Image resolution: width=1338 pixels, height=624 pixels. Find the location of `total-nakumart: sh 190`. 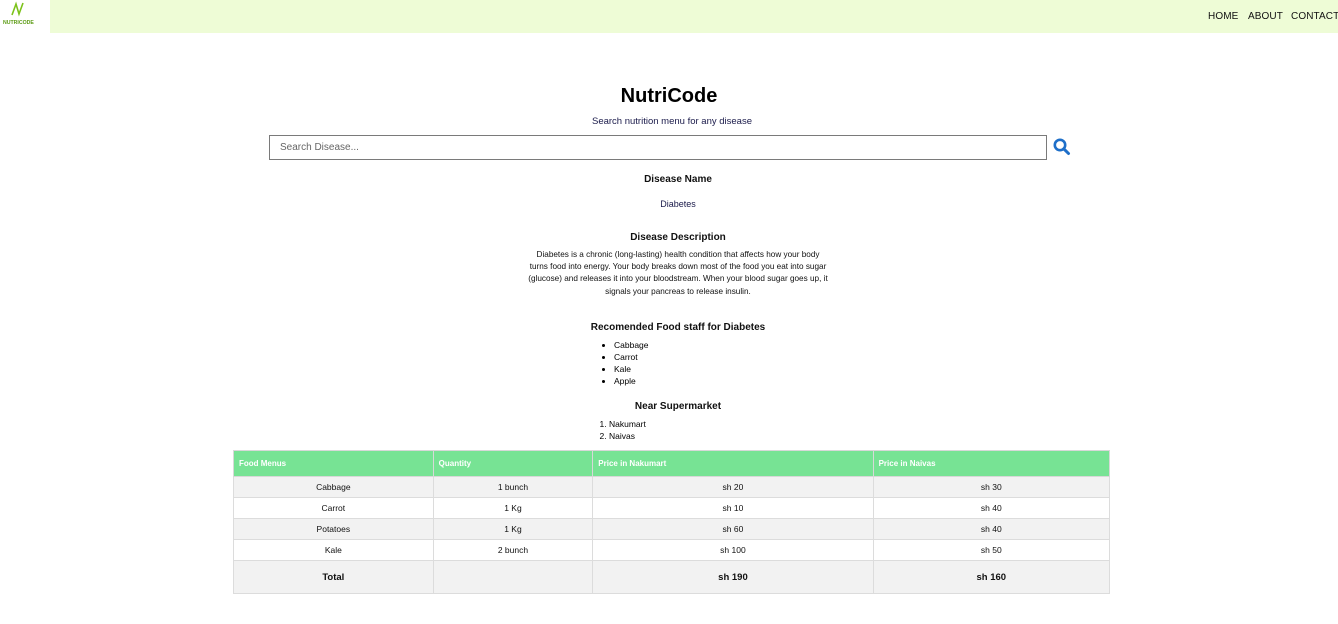

total-nakumart: sh 190 is located at coordinates (733, 577).